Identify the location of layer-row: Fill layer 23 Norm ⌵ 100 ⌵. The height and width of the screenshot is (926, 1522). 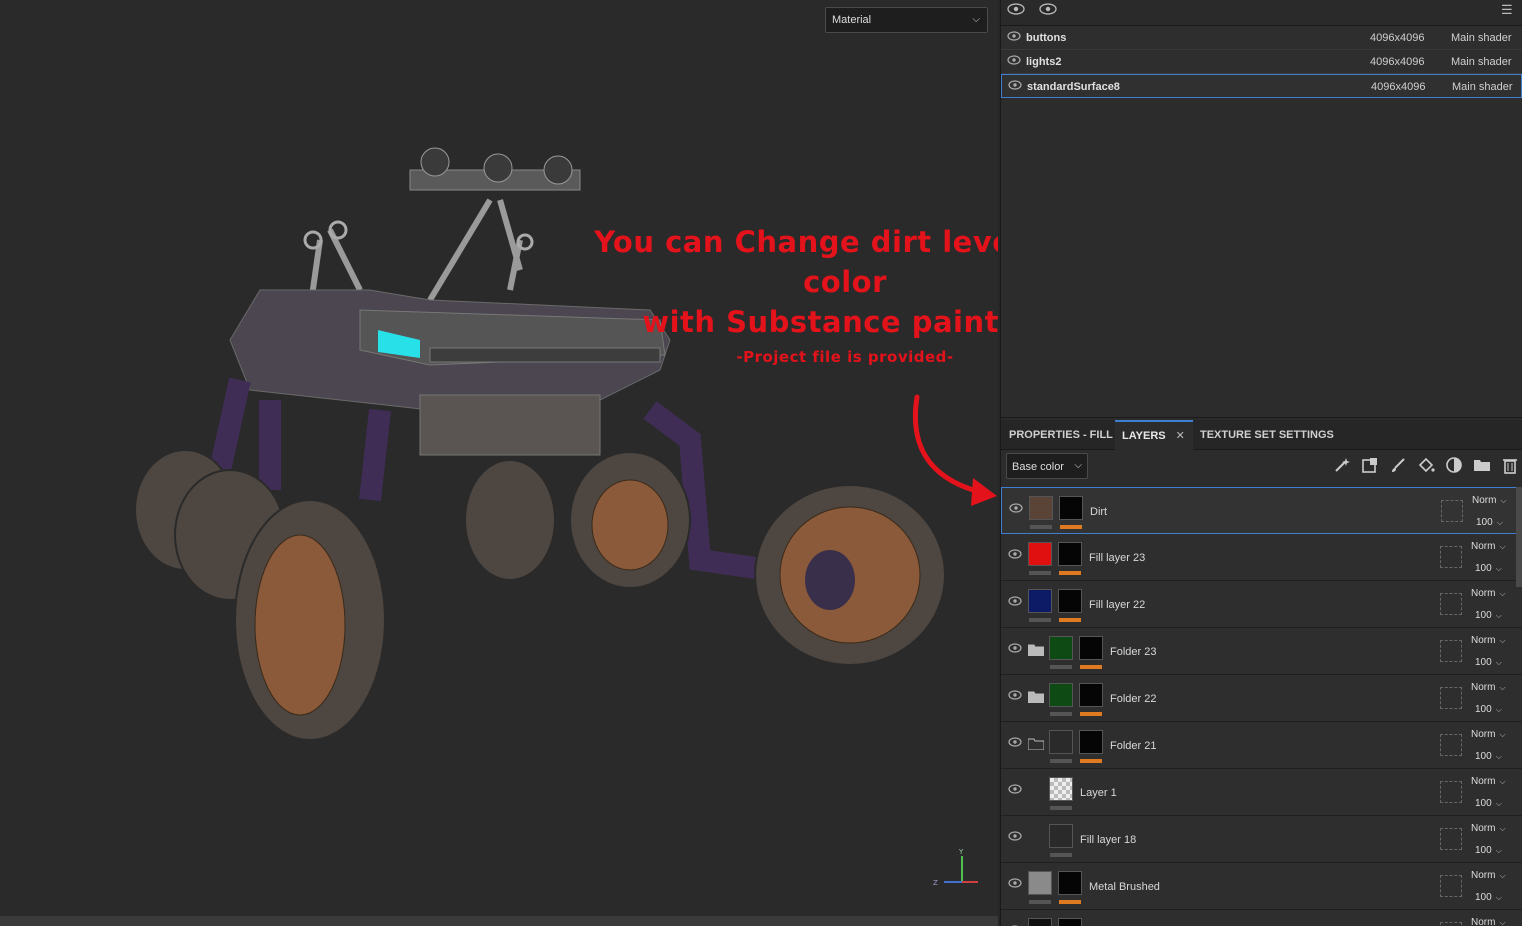
(1261, 557).